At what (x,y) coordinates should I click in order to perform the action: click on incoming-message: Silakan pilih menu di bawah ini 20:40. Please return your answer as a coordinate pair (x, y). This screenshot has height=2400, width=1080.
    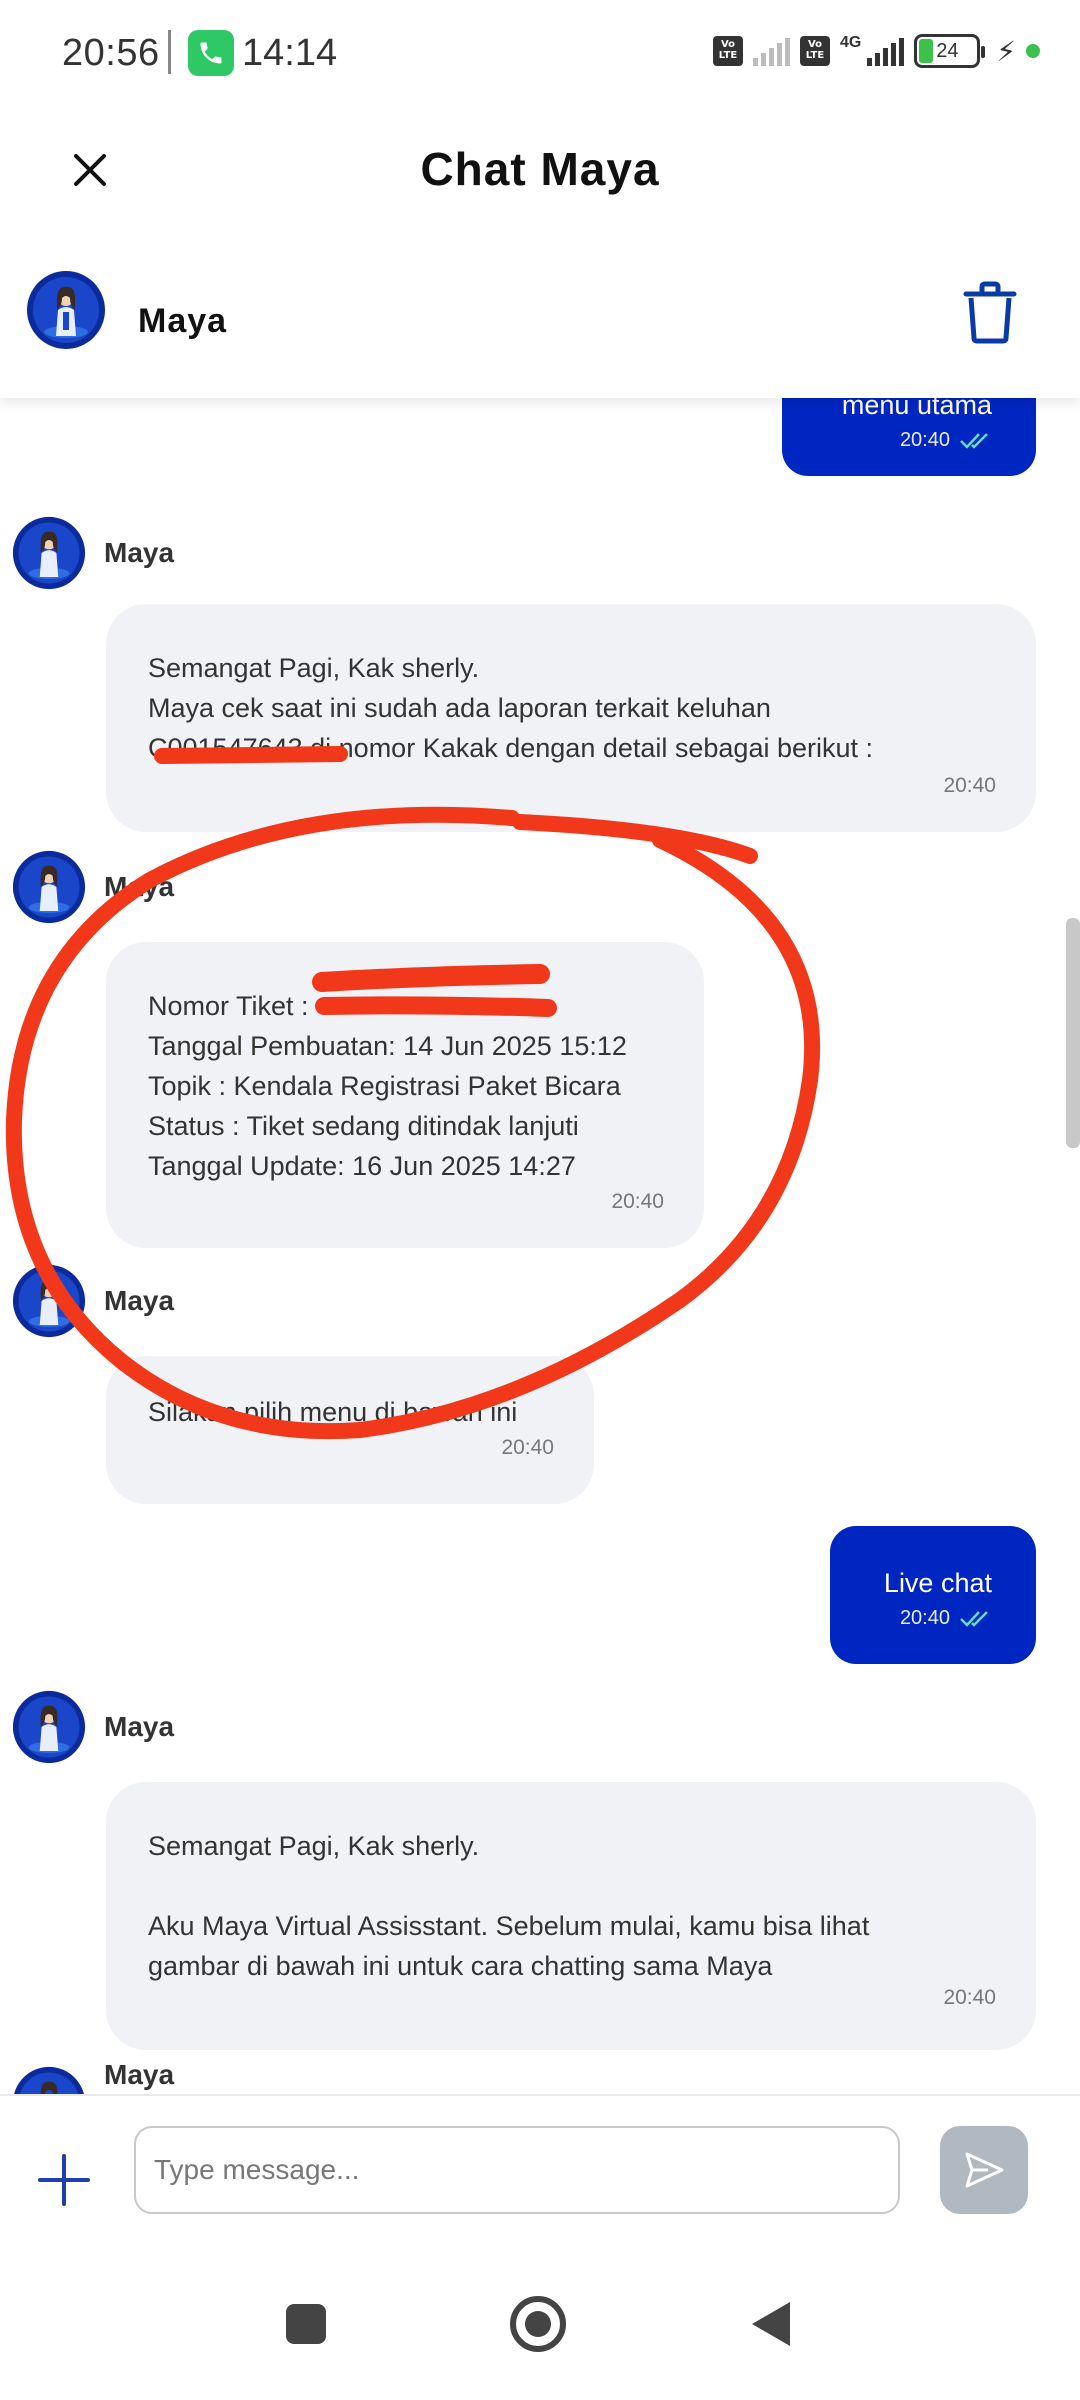
    Looking at the image, I should click on (350, 1430).